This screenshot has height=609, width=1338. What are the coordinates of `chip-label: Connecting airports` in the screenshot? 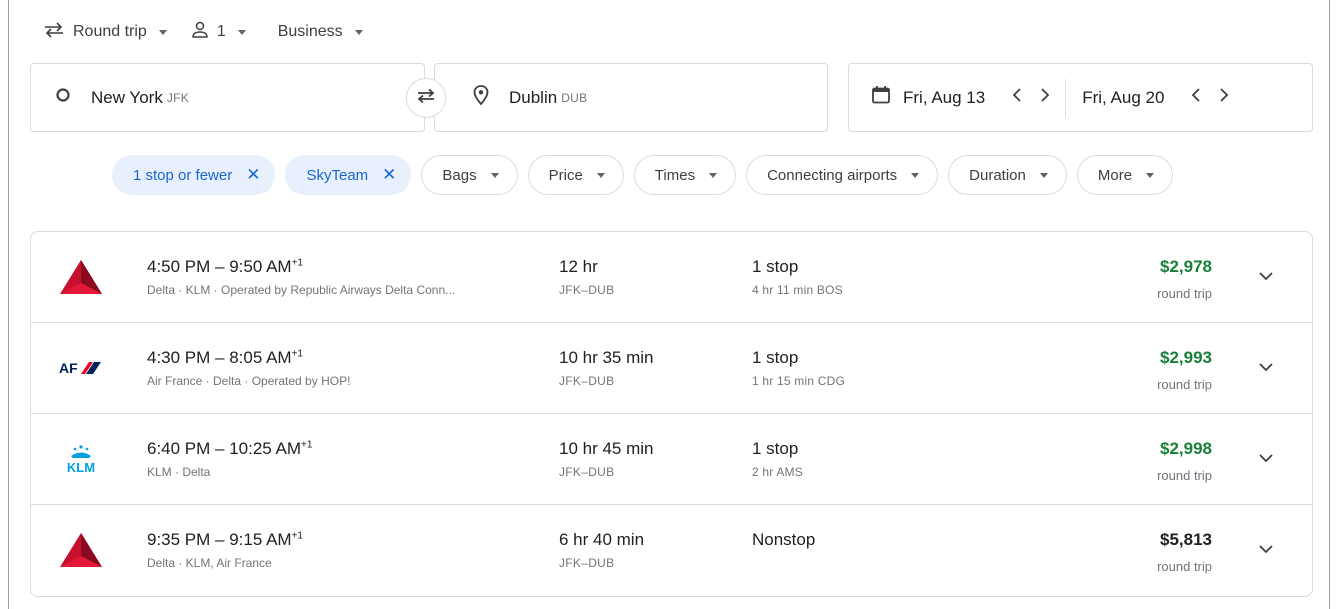 It's located at (832, 175).